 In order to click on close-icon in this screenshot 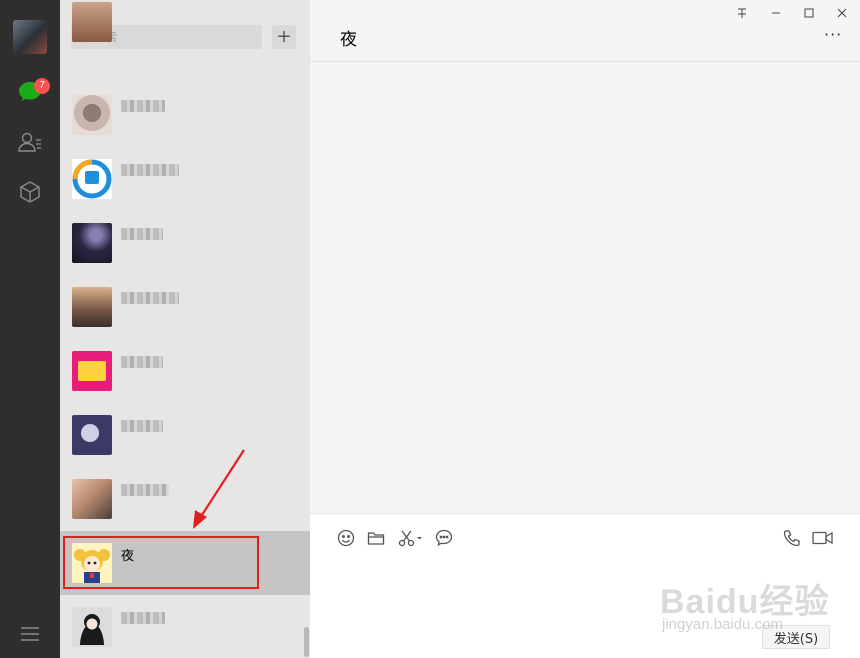, I will do `click(842, 13)`.